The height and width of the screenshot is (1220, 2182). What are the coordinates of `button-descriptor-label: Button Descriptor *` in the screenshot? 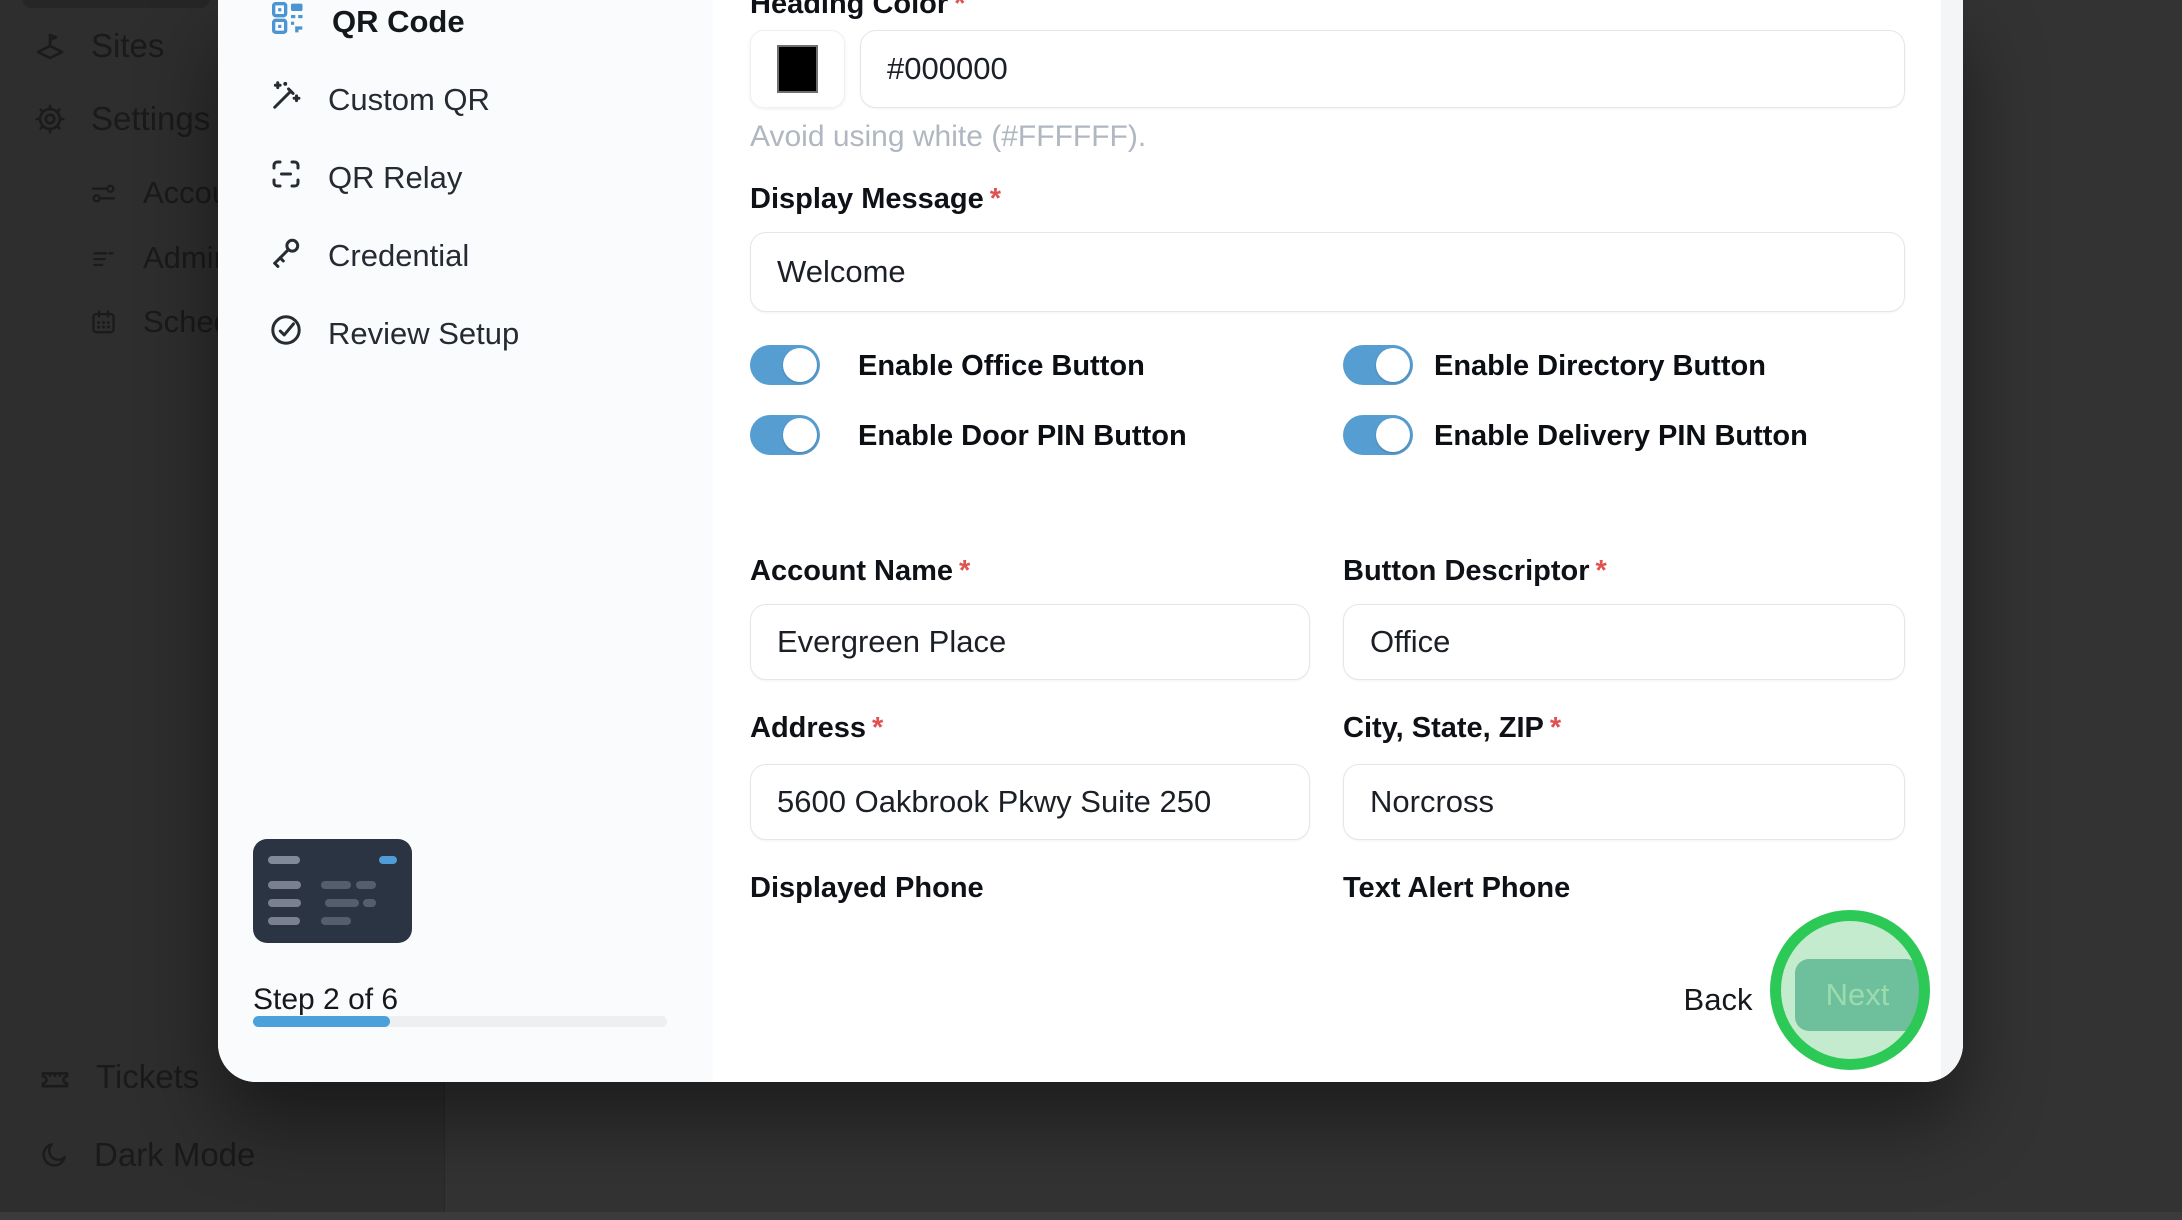 It's located at (1475, 571).